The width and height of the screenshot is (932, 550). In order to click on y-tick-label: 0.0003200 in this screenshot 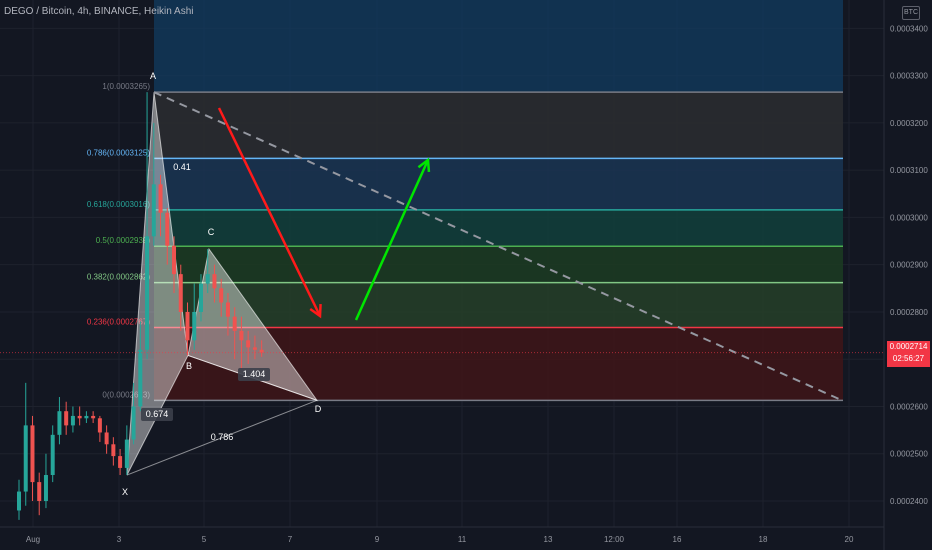, I will do `click(909, 123)`.